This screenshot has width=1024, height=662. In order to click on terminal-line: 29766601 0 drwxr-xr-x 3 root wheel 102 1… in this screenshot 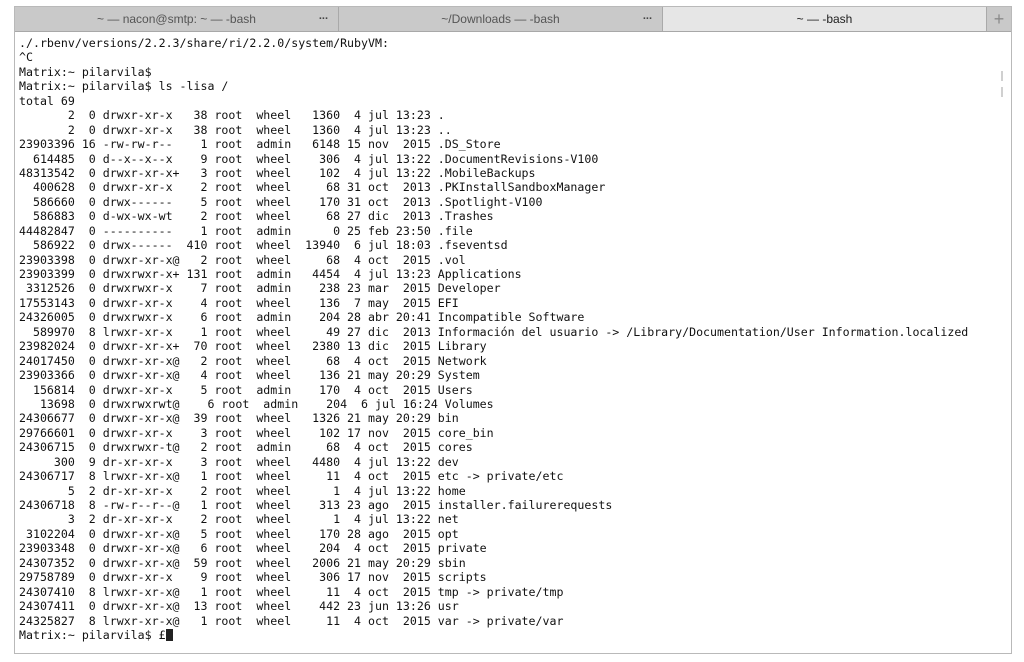, I will do `click(256, 432)`.